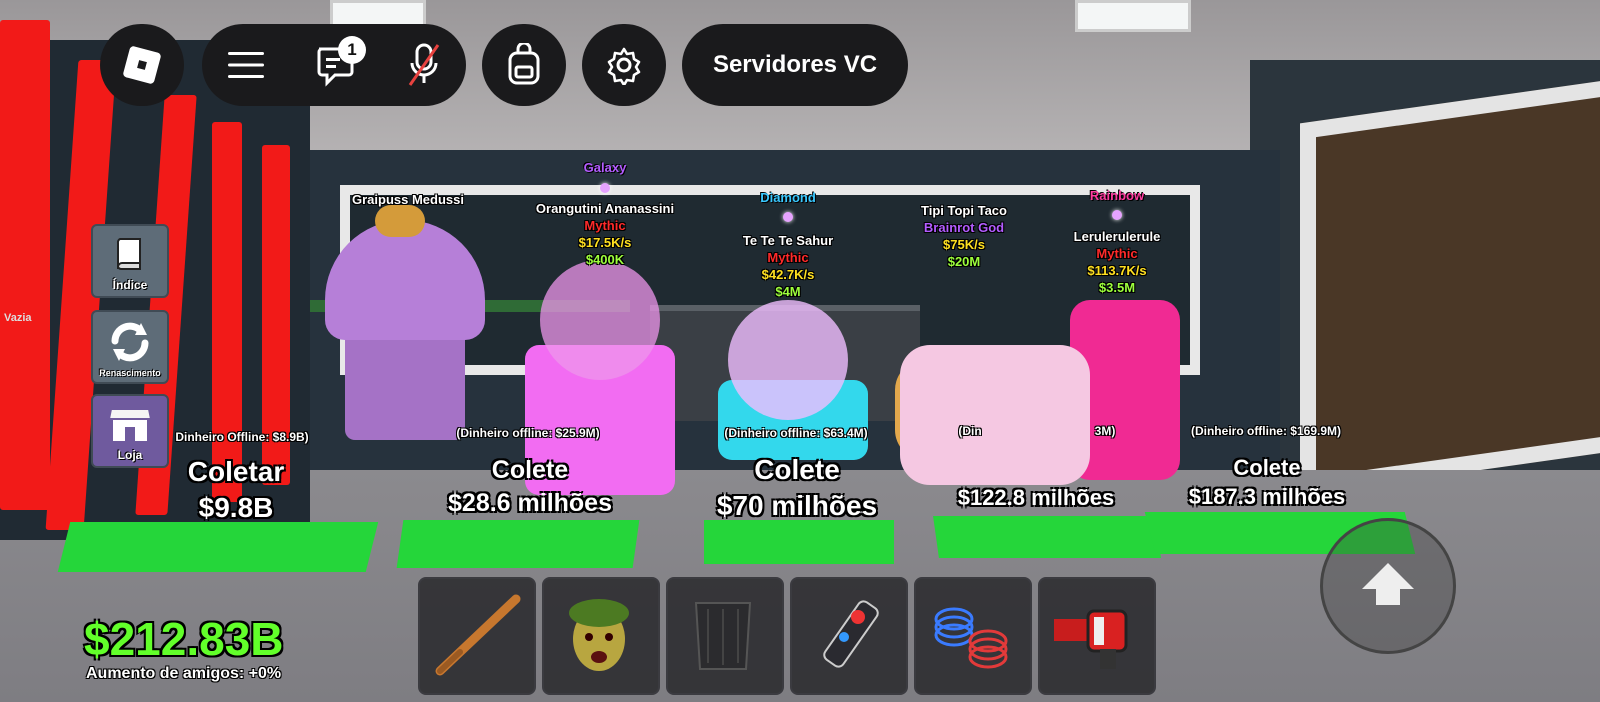 The width and height of the screenshot is (1600, 702). What do you see at coordinates (788, 274) in the screenshot?
I see `brainrot-rate: $42.7K/s` at bounding box center [788, 274].